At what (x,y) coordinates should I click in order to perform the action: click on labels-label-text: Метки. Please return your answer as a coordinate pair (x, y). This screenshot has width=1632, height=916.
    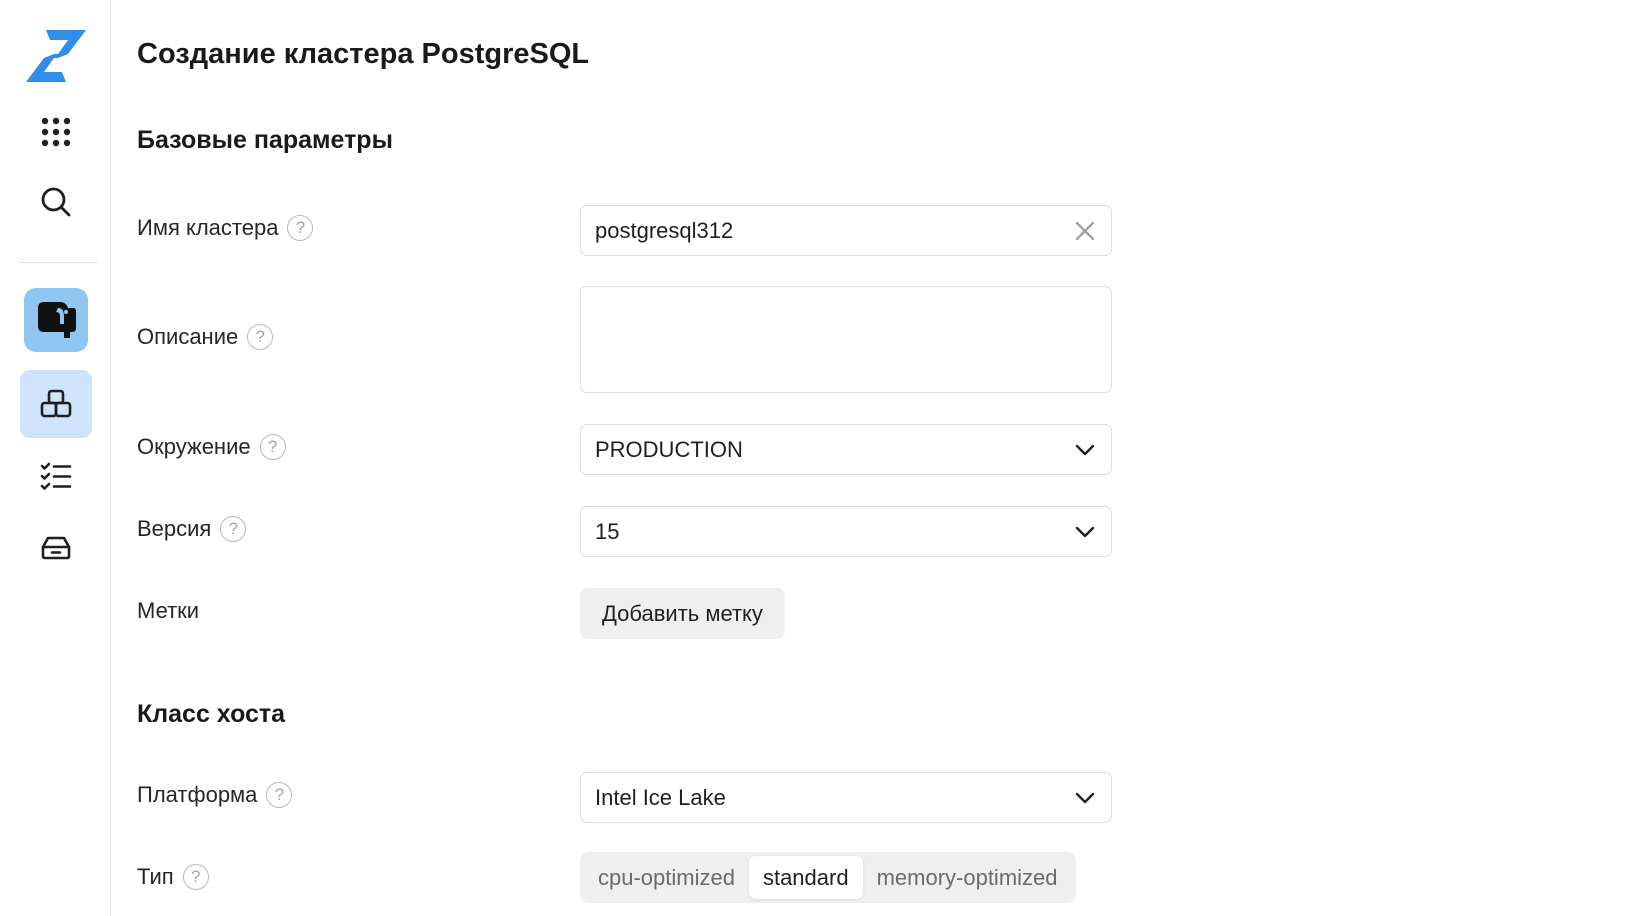
    Looking at the image, I should click on (168, 610).